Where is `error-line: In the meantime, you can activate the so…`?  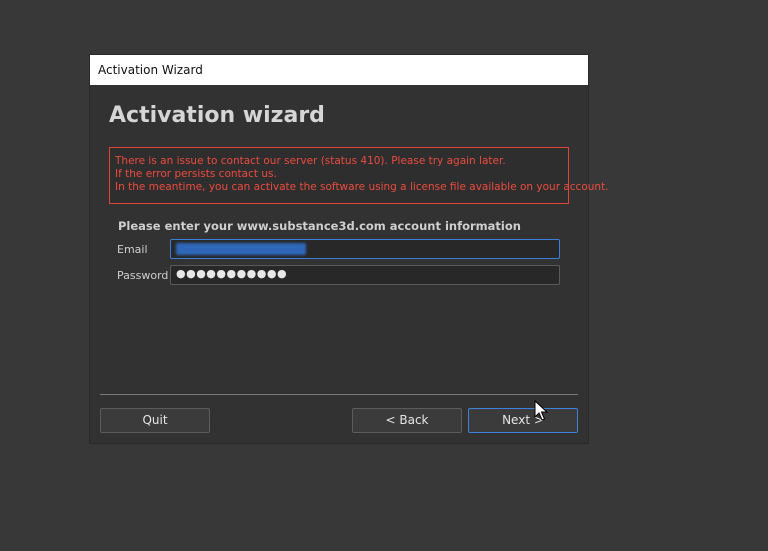 error-line: In the meantime, you can activate the so… is located at coordinates (362, 187).